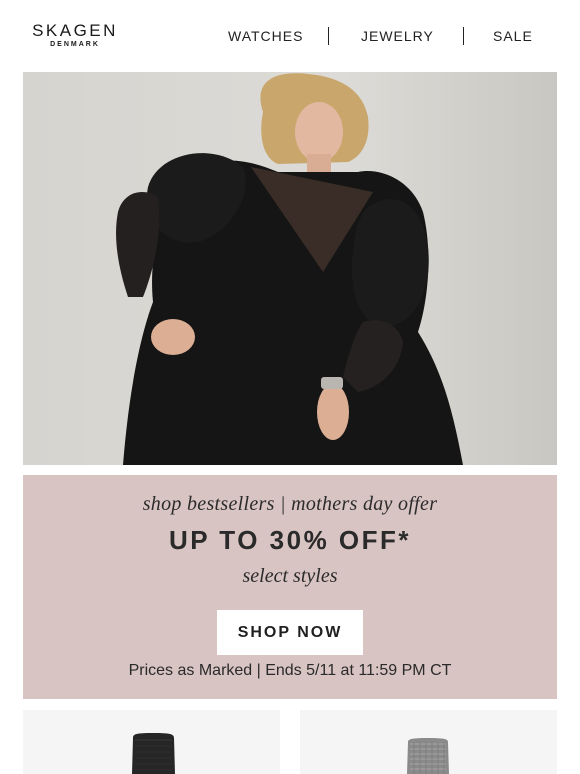 Image resolution: width=580 pixels, height=774 pixels. Describe the element at coordinates (290, 504) in the screenshot. I see `promo-subtitle: shop bestsellers | mothers day offer` at that location.